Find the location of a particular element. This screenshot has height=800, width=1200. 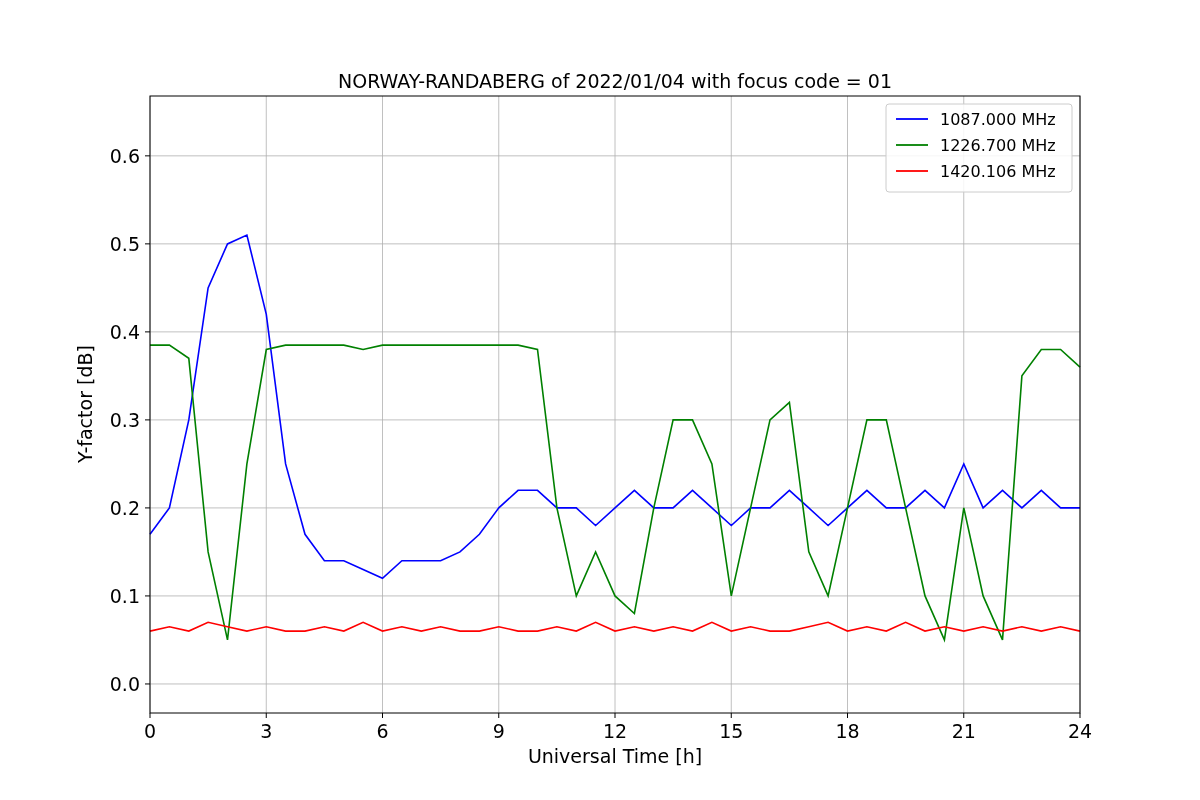

x-tick-label: 0 is located at coordinates (150, 731).